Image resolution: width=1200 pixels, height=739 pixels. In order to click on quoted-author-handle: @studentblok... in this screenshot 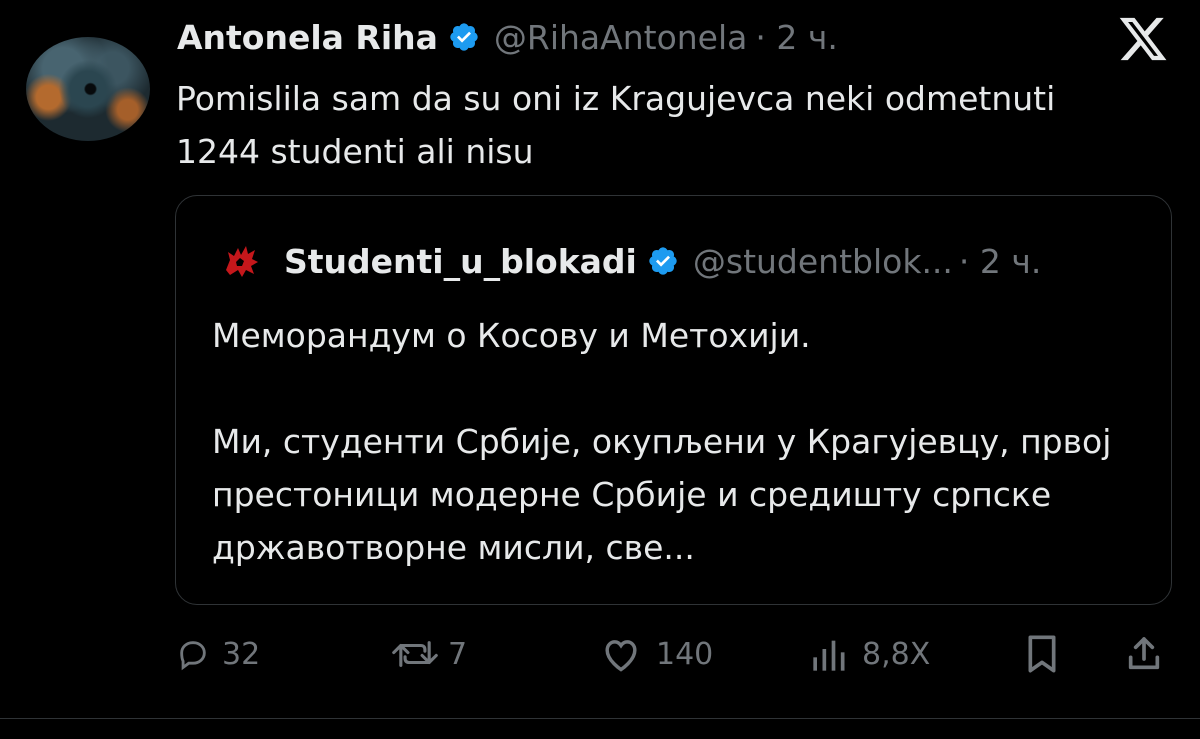, I will do `click(823, 261)`.